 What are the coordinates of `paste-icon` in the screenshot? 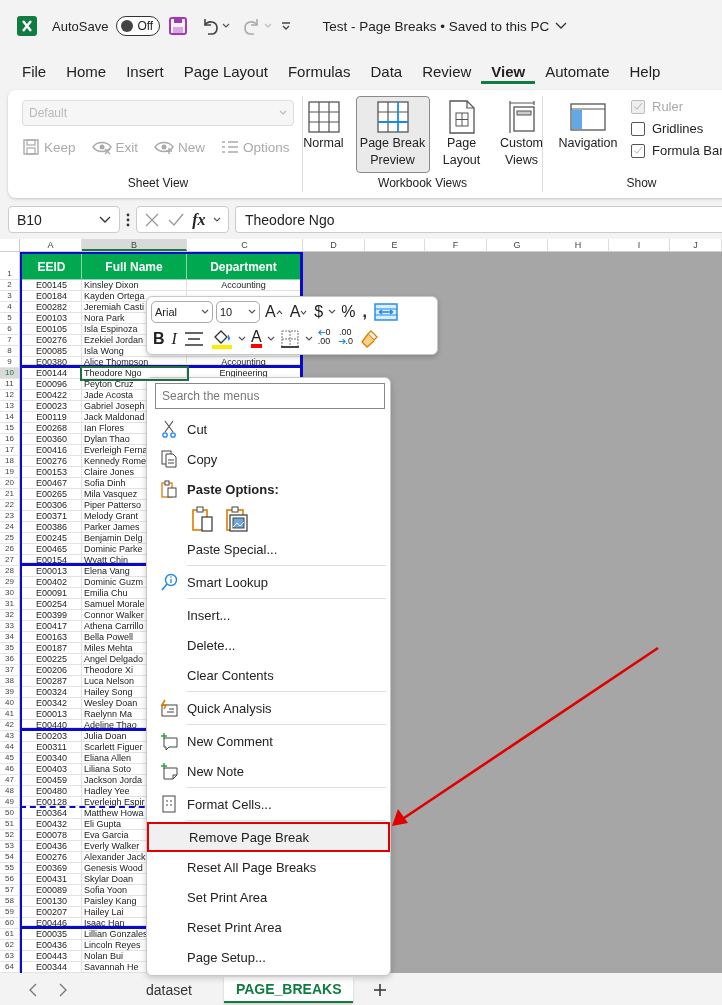 It's located at (203, 519).